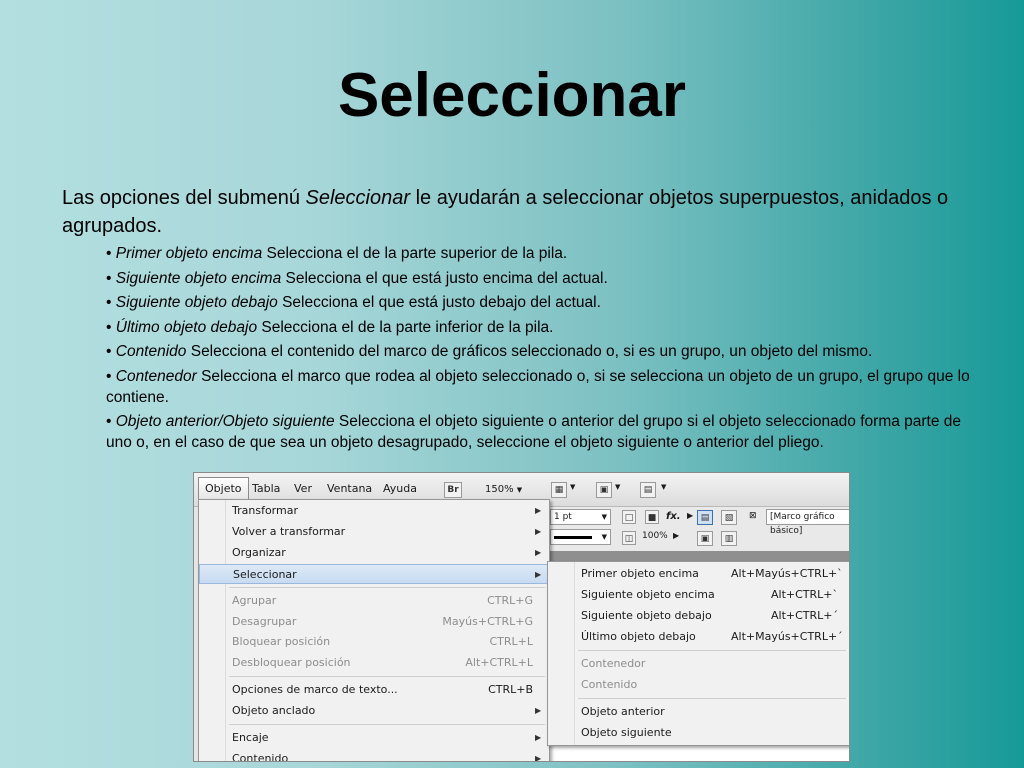 This screenshot has width=1024, height=768. I want to click on menu-item-label: Objeto siguiente, so click(626, 732).